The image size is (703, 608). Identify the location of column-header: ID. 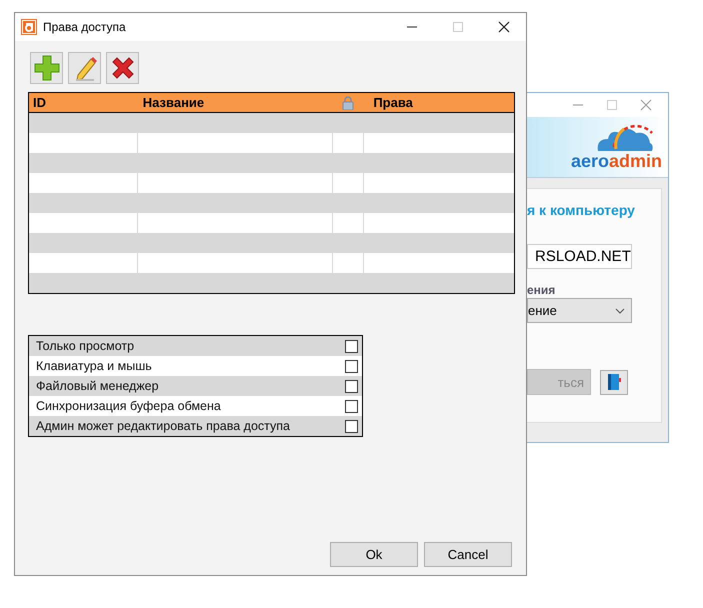
(39, 102).